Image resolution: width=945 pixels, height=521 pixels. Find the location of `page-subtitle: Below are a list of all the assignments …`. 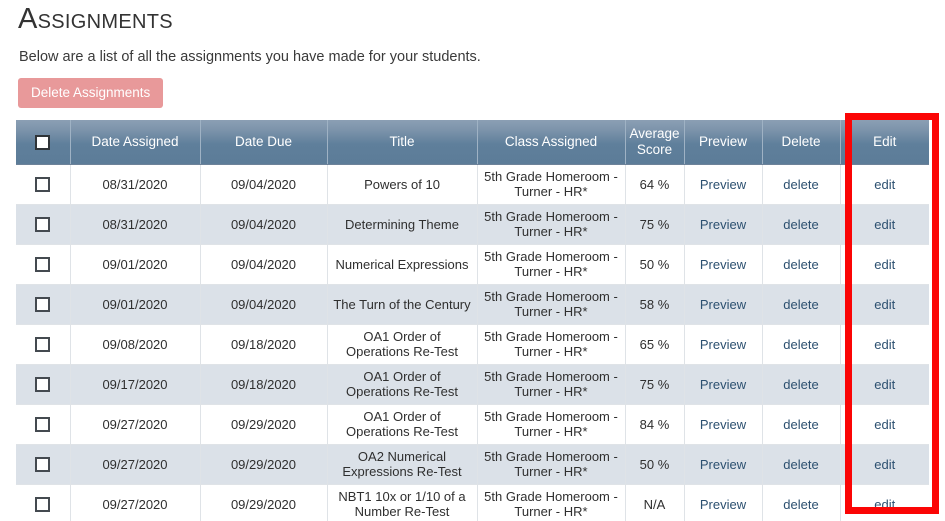

page-subtitle: Below are a list of all the assignments … is located at coordinates (250, 57).